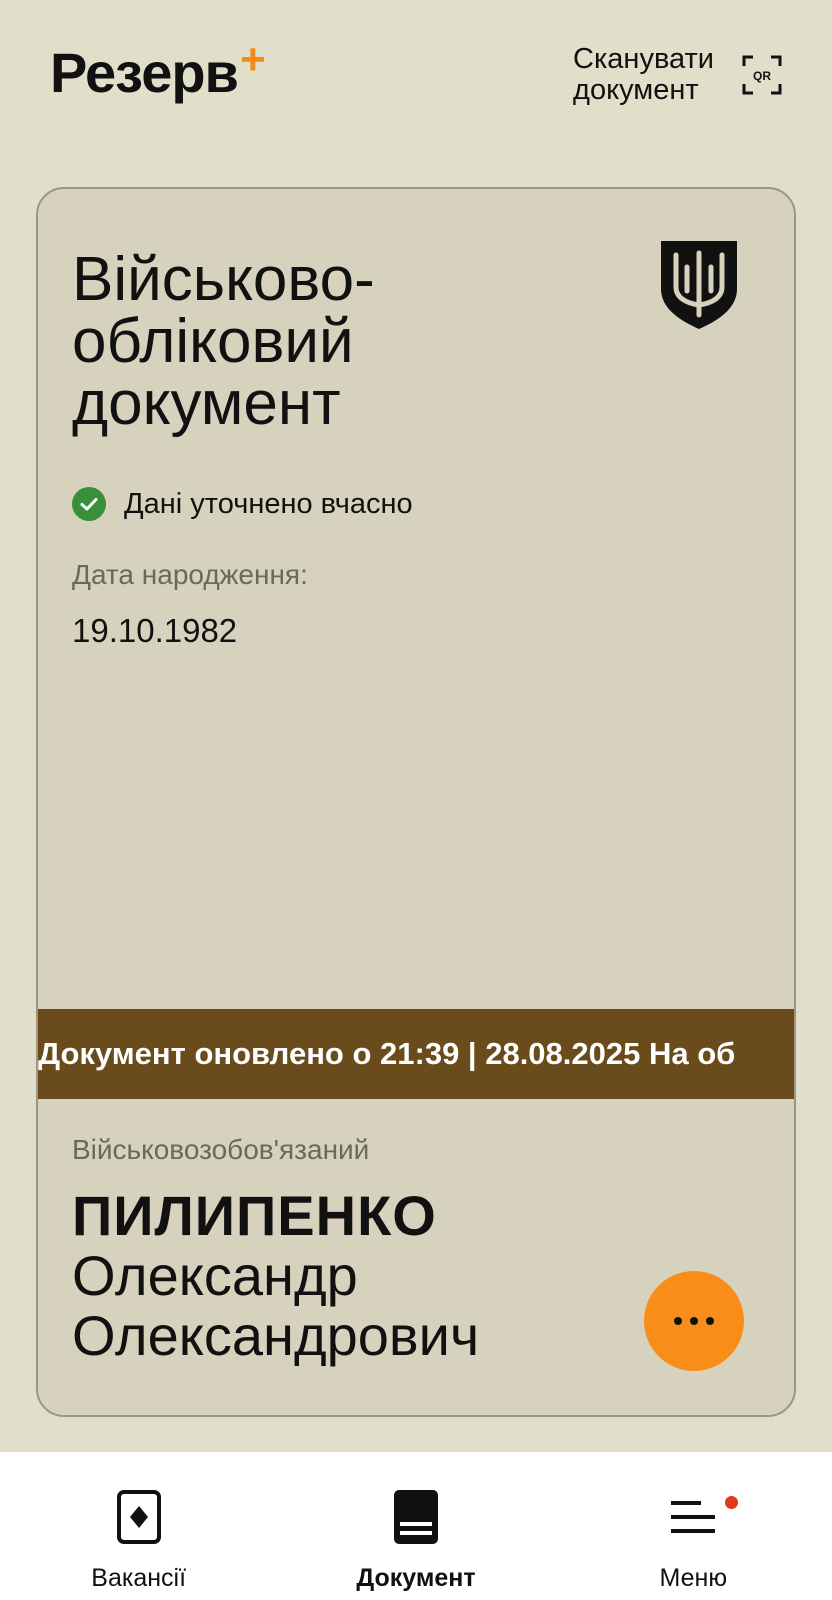 This screenshot has height=1600, width=832. What do you see at coordinates (223, 341) in the screenshot?
I see `document-title: Військово-обліковий документ` at bounding box center [223, 341].